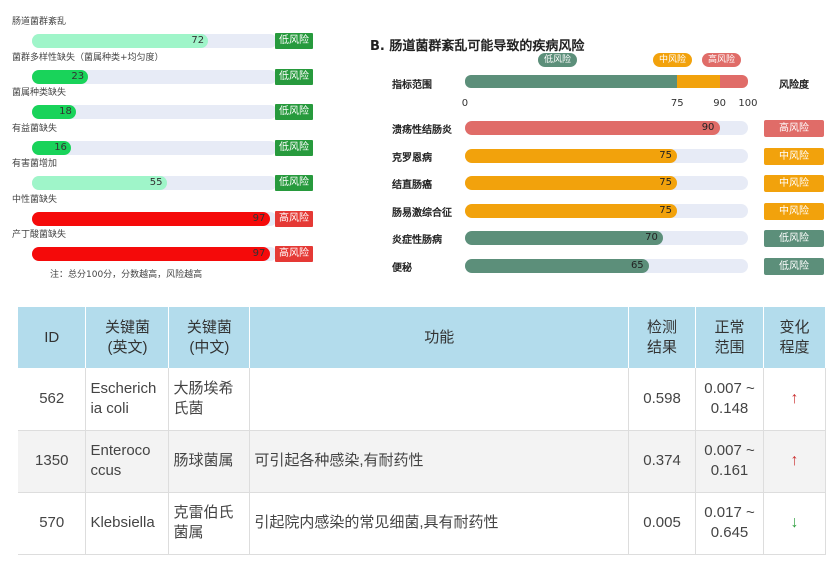 The height and width of the screenshot is (566, 837). I want to click on disease-name: 炎症性肠病, so click(417, 241).